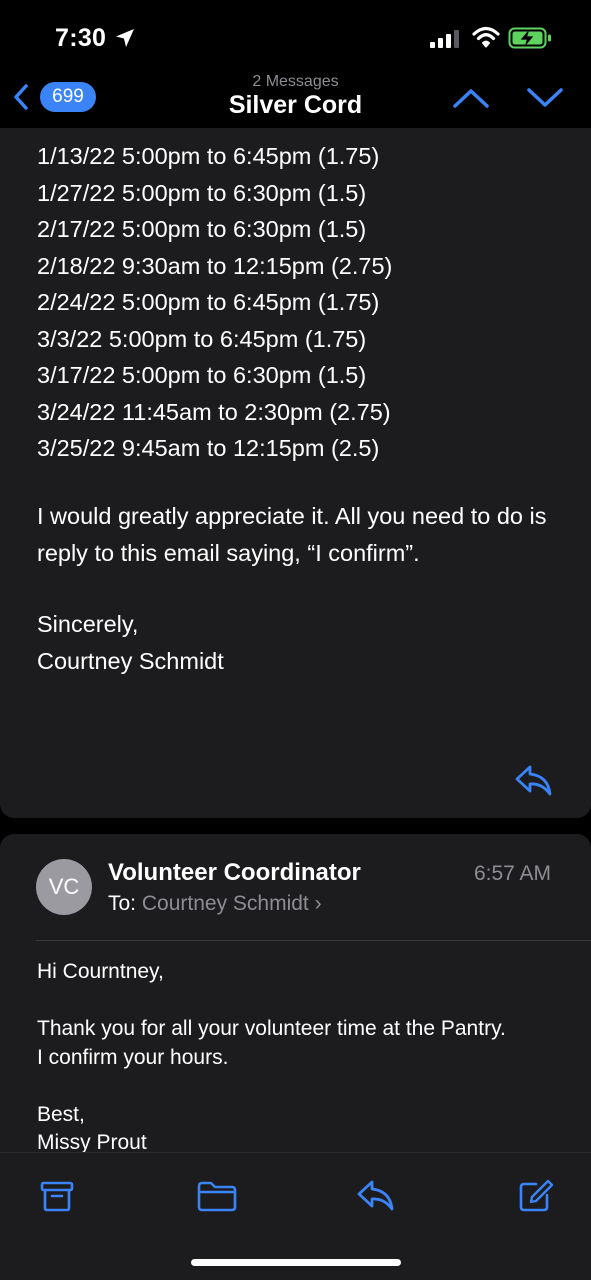  I want to click on recipient-name: Courtney Schmidt, so click(225, 903).